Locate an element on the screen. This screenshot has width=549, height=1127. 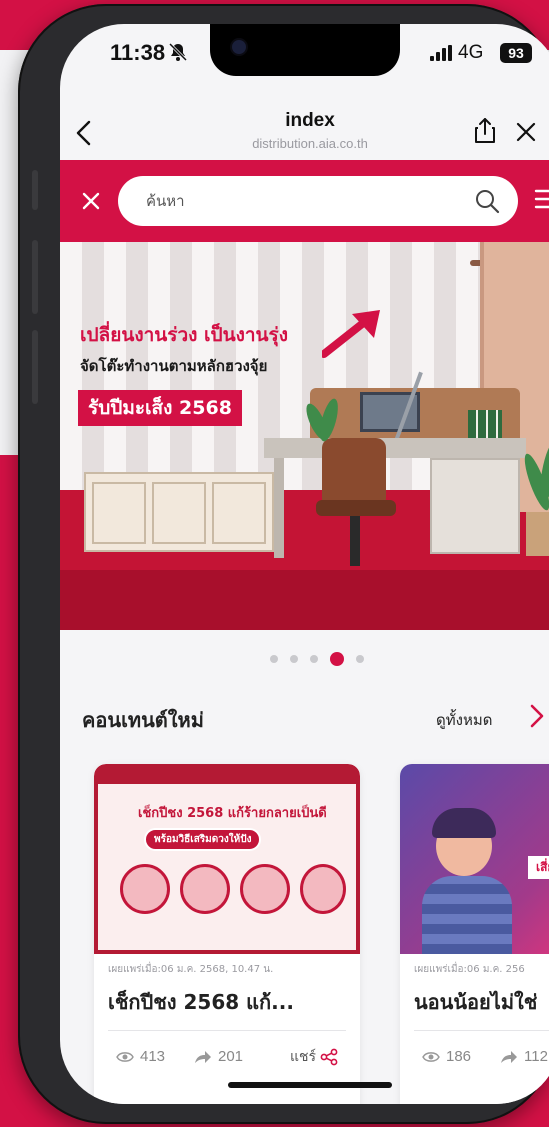
views-count: 413 is located at coordinates (153, 1056).